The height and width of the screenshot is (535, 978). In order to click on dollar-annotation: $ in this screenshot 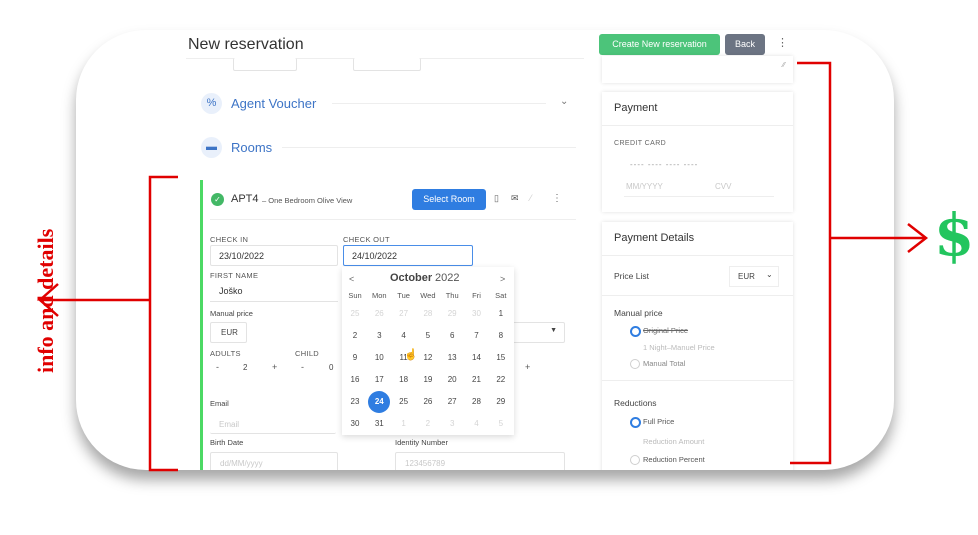, I will do `click(954, 235)`.